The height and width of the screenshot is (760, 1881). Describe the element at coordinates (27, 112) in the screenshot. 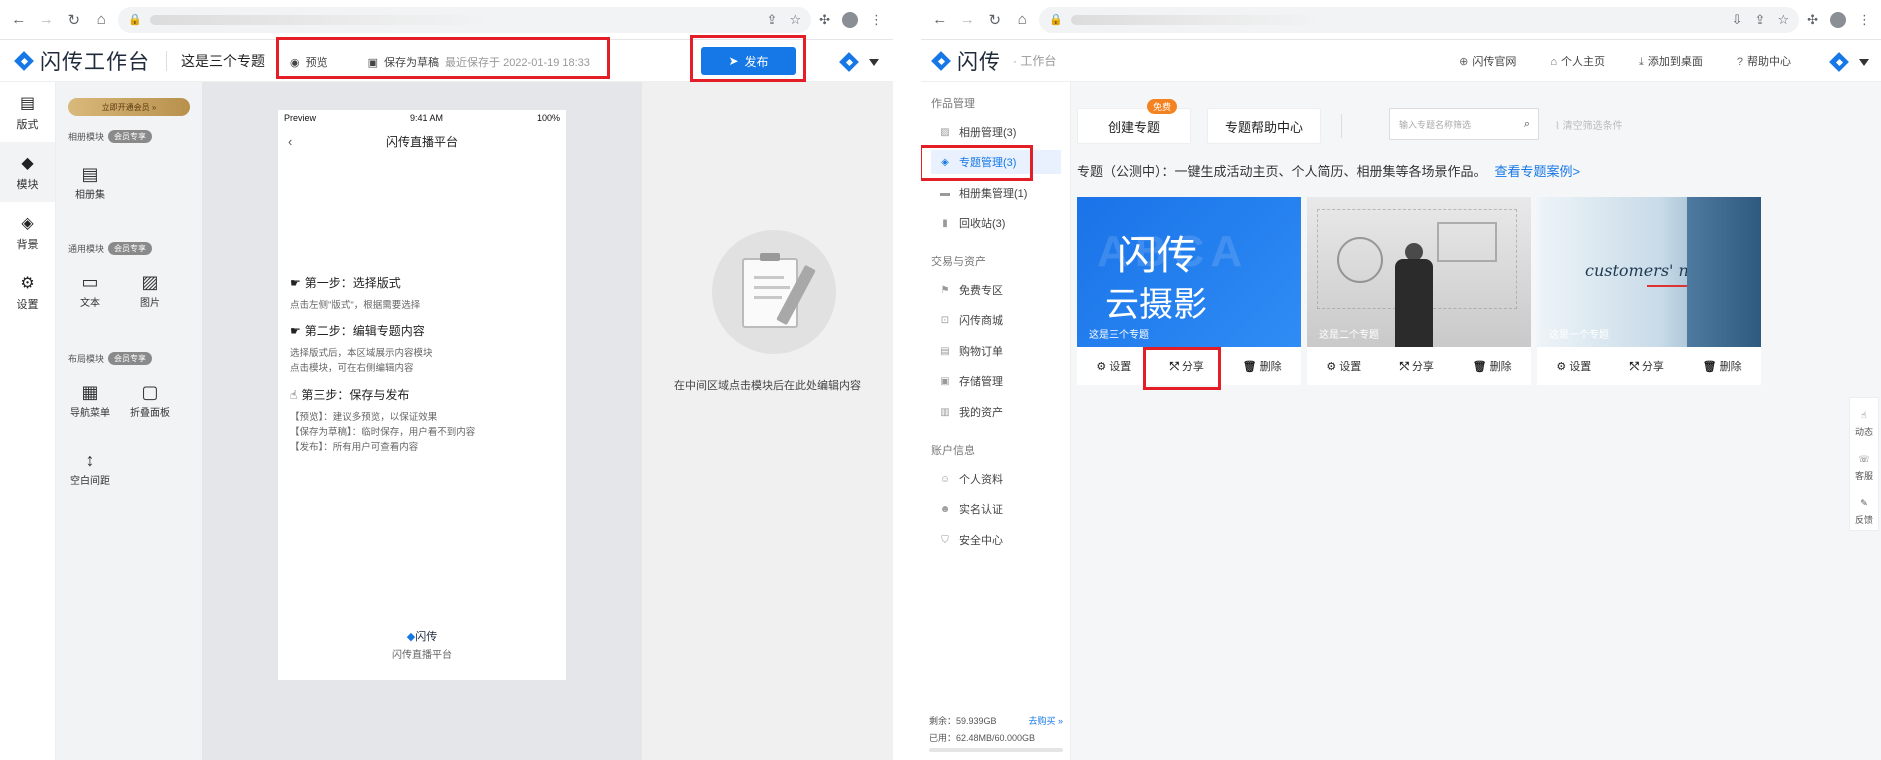

I see `rail-item-layout: ▤ 版式` at that location.